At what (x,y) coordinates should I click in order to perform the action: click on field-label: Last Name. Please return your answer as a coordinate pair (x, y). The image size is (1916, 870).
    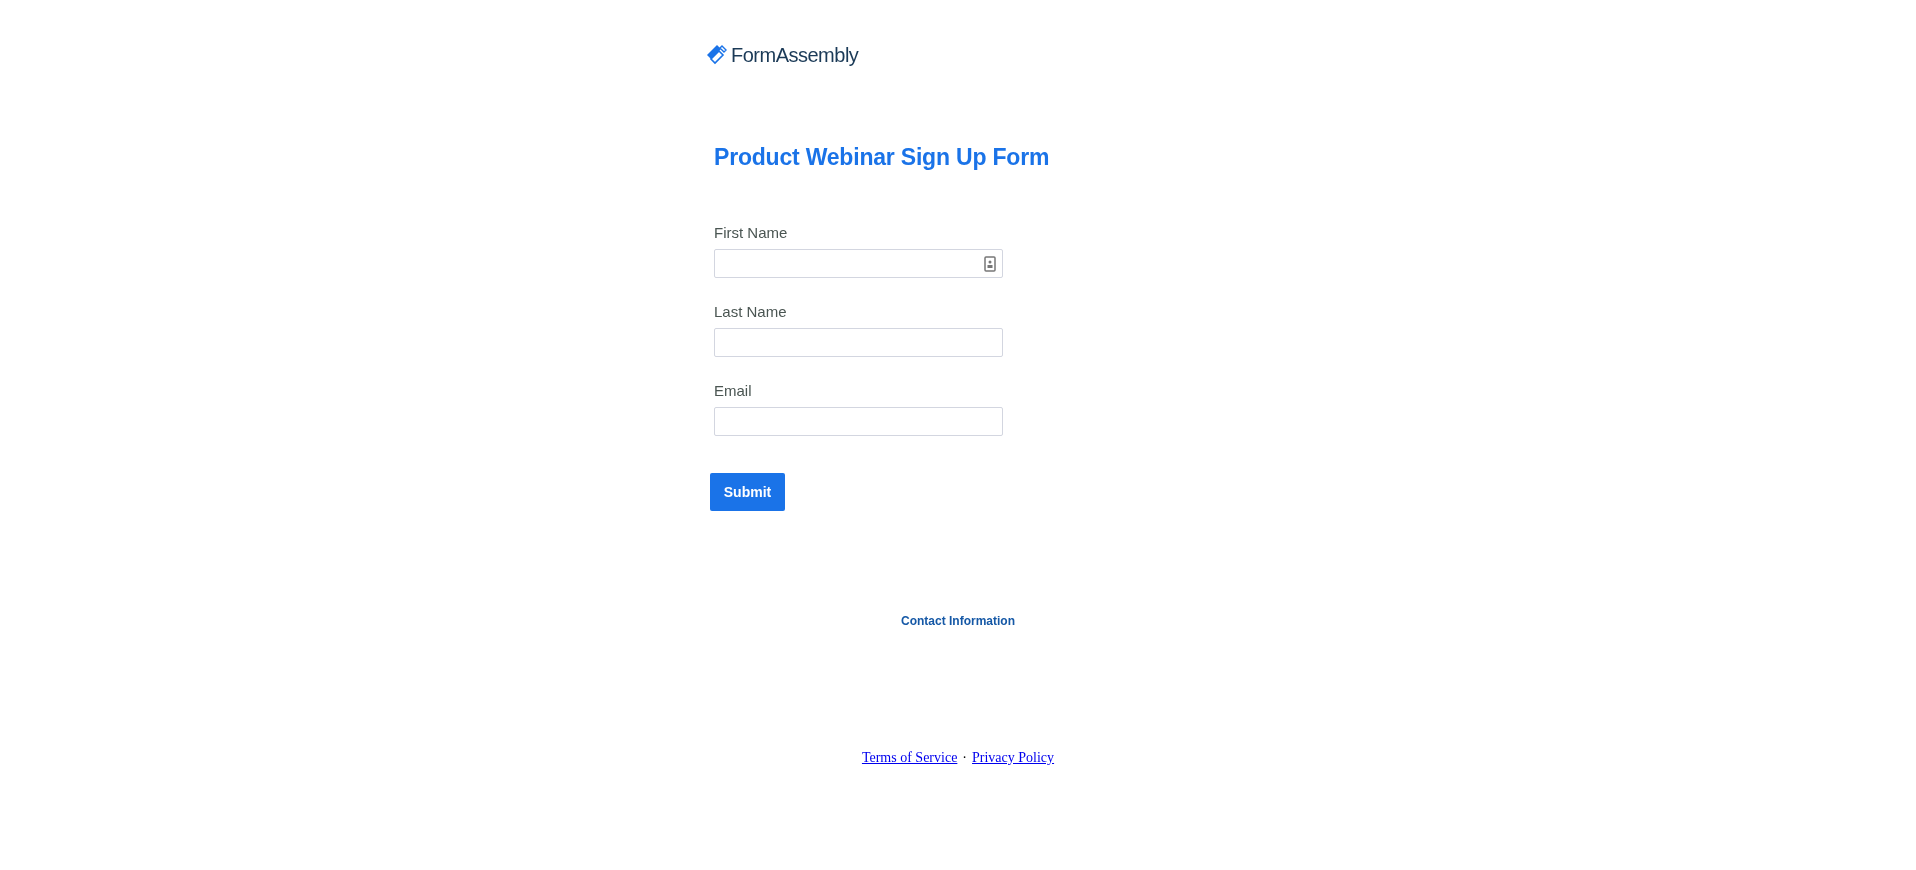
    Looking at the image, I should click on (751, 311).